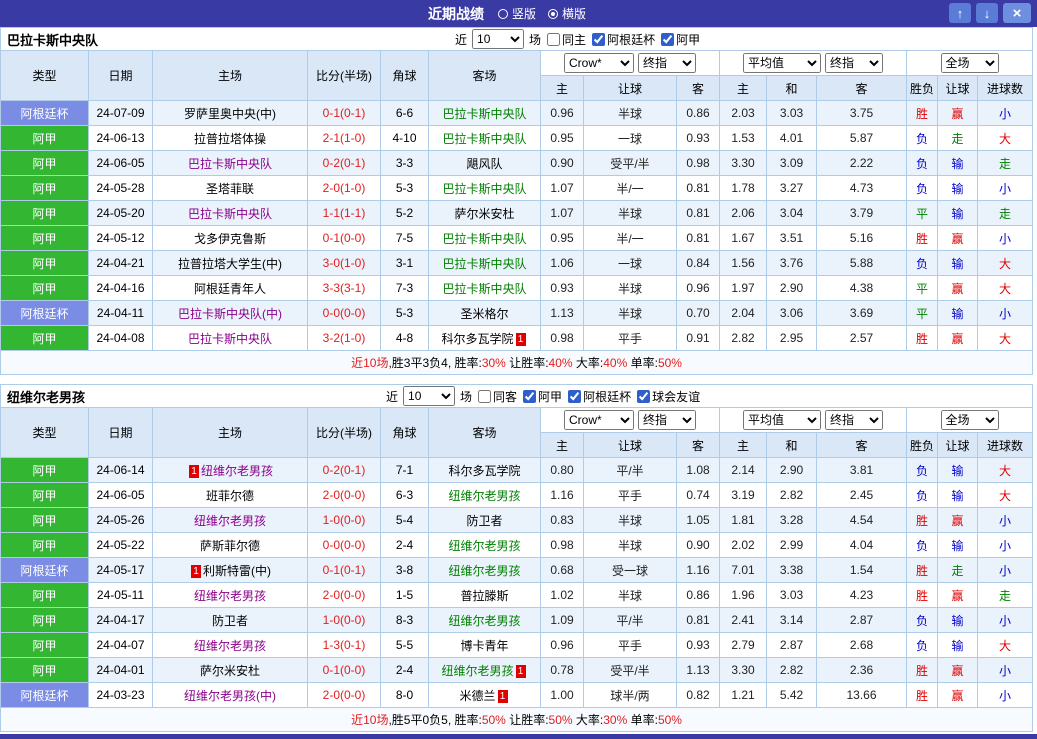 The image size is (1037, 739). I want to click on home-team: 圣塔菲联, so click(230, 188).